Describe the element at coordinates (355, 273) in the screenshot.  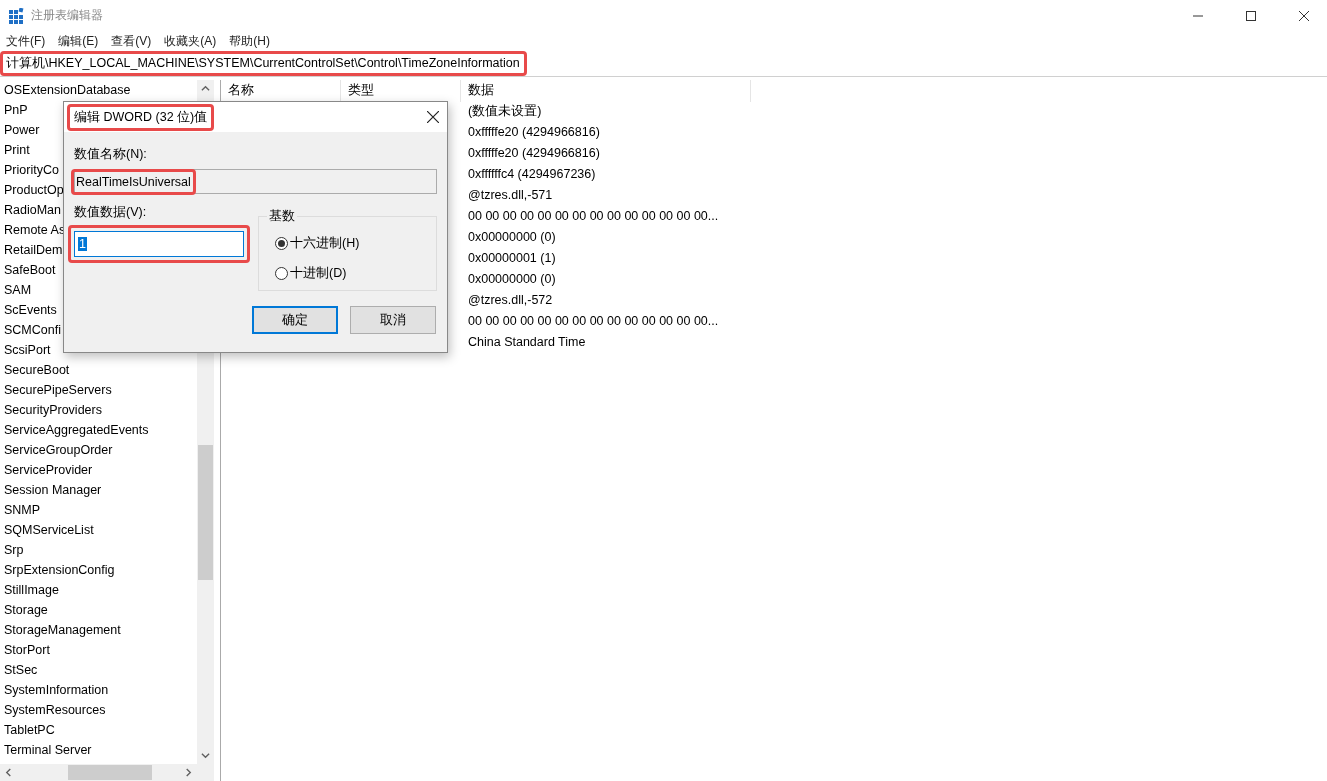
I see `radio-option: 十进制(D)` at that location.